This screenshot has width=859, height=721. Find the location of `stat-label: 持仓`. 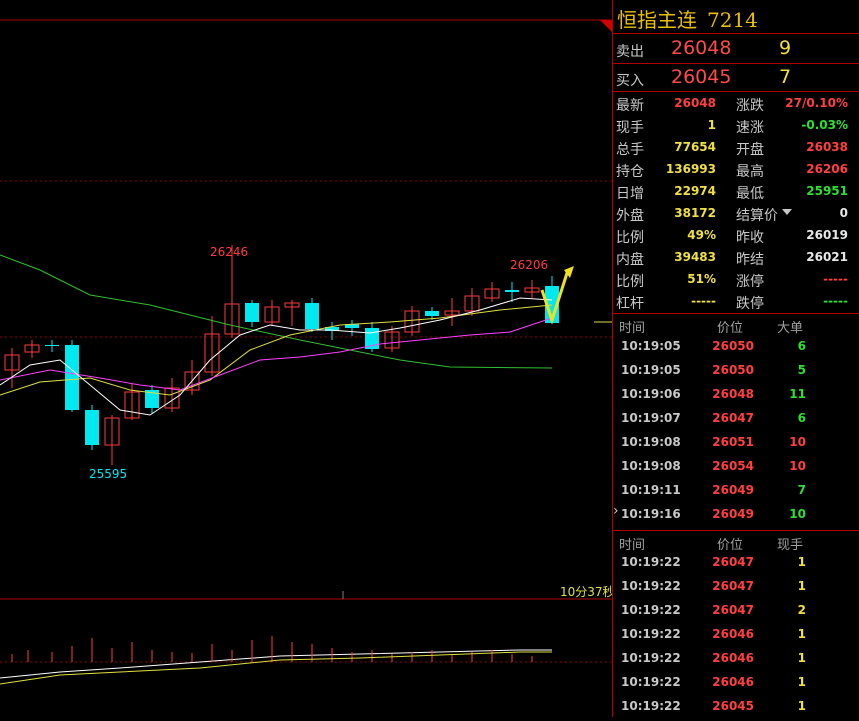

stat-label: 持仓 is located at coordinates (630, 172).